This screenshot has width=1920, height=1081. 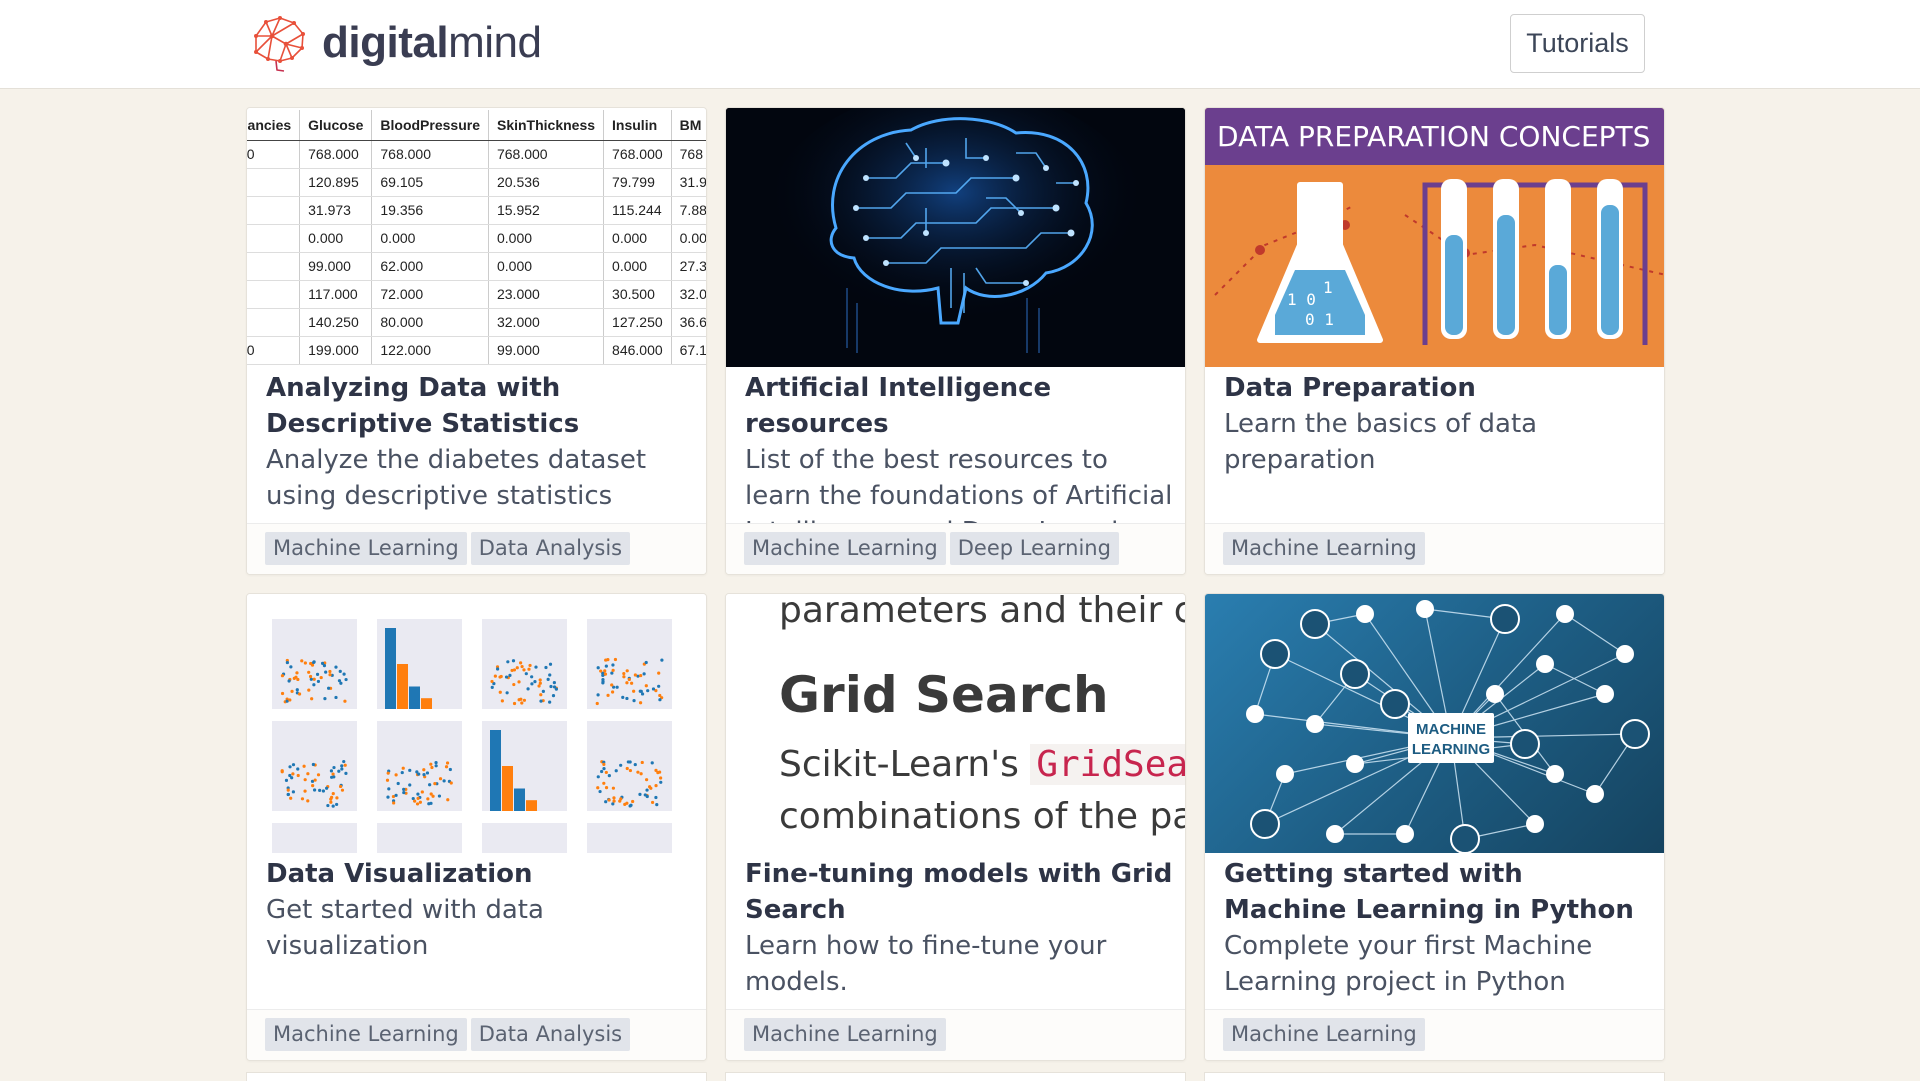 I want to click on card-tags: Machine Learning Data Analysis, so click(x=476, y=548).